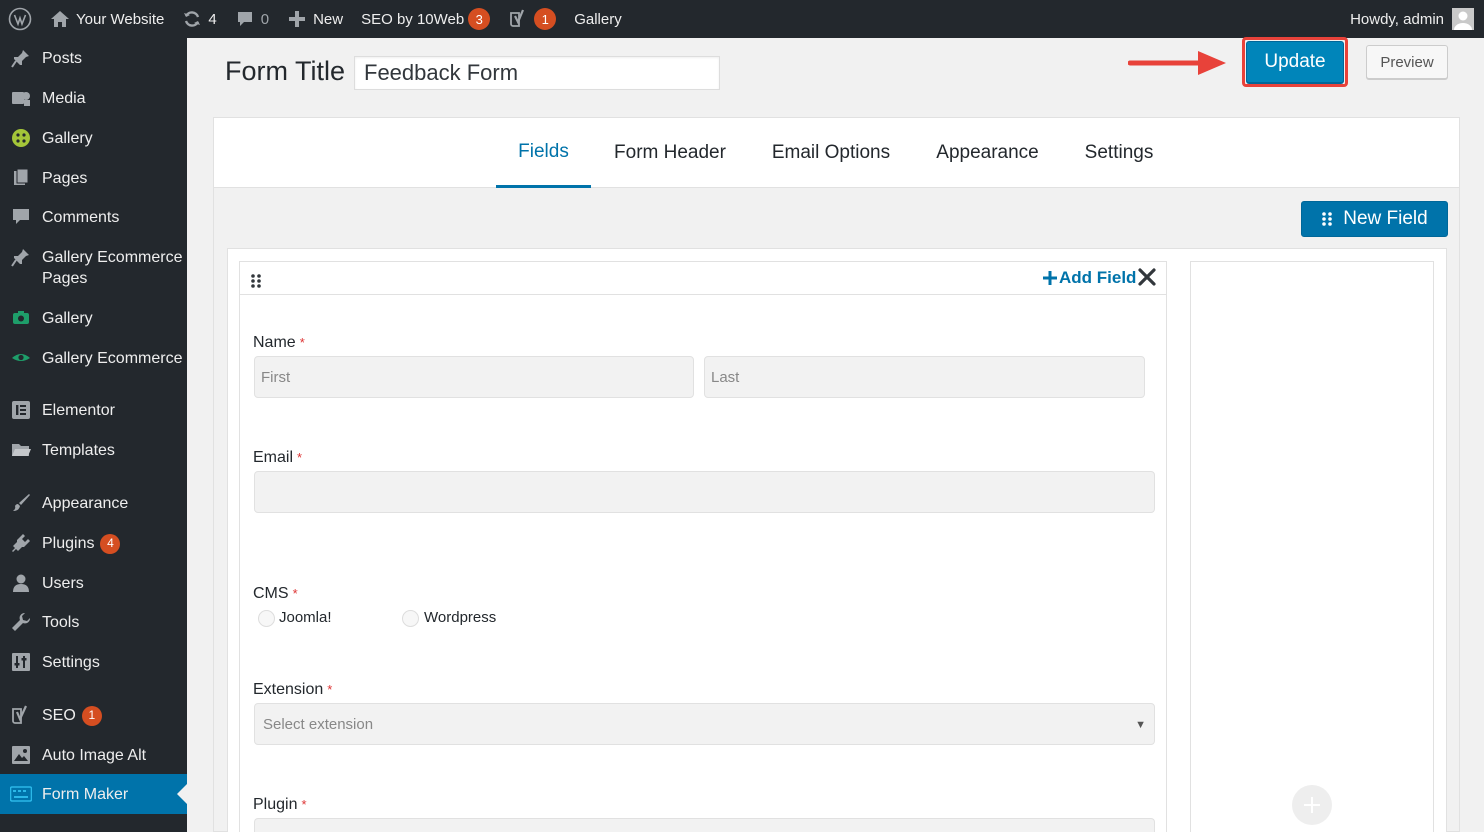  I want to click on sidebar-item-plugins: Plugins 4, so click(93, 543).